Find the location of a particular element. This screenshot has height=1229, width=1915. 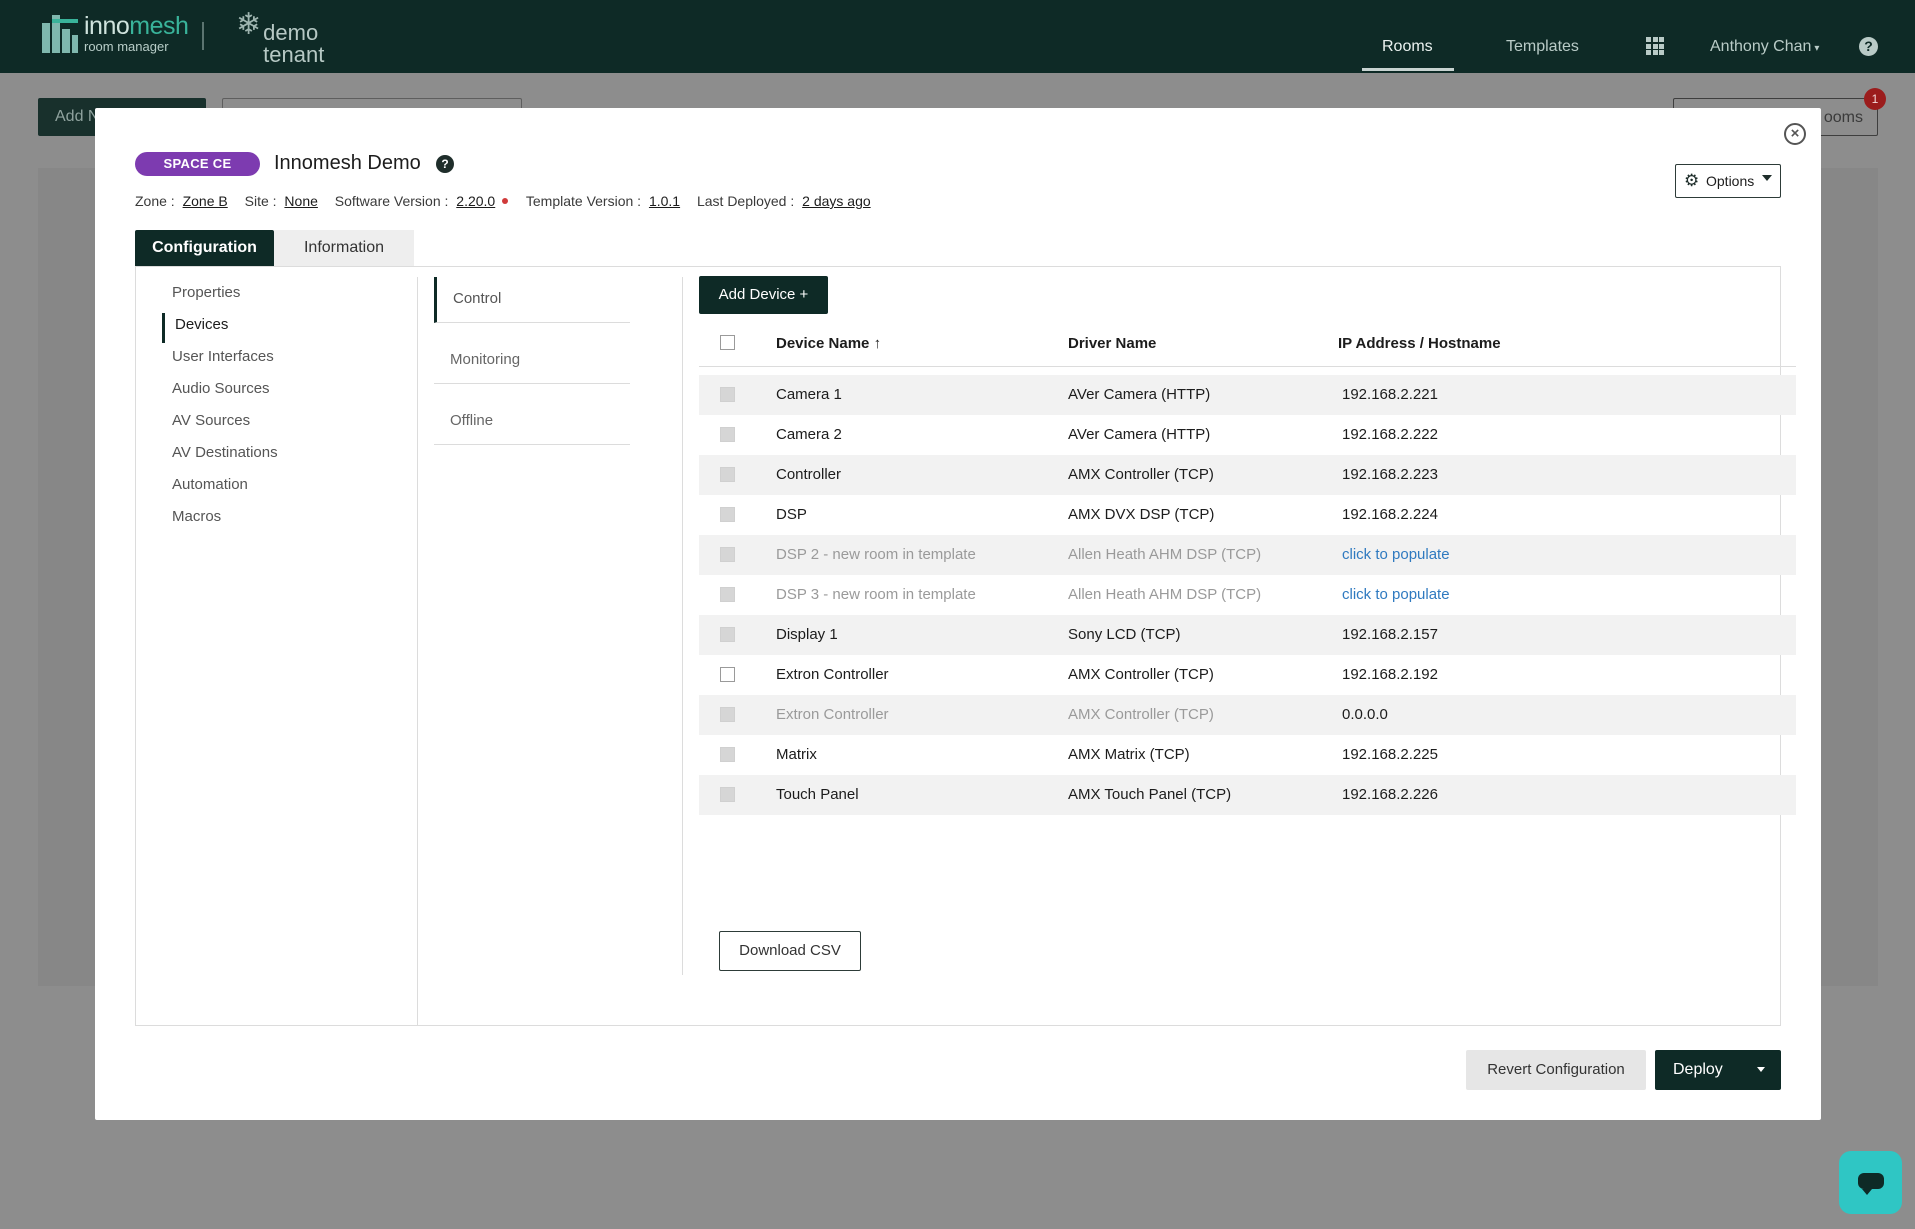

table-row: Display 1 Sony LCD (TCP) 192.168.2.157 is located at coordinates (1247, 635).